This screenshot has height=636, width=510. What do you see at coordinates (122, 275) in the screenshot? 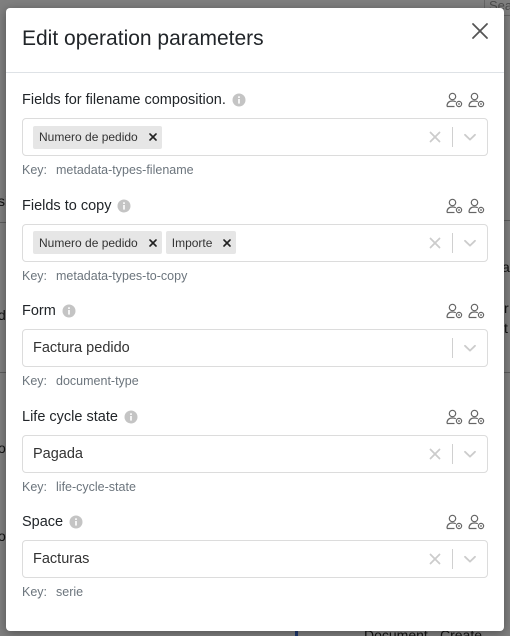
I see `key-value: metadata-types-to-copy` at bounding box center [122, 275].